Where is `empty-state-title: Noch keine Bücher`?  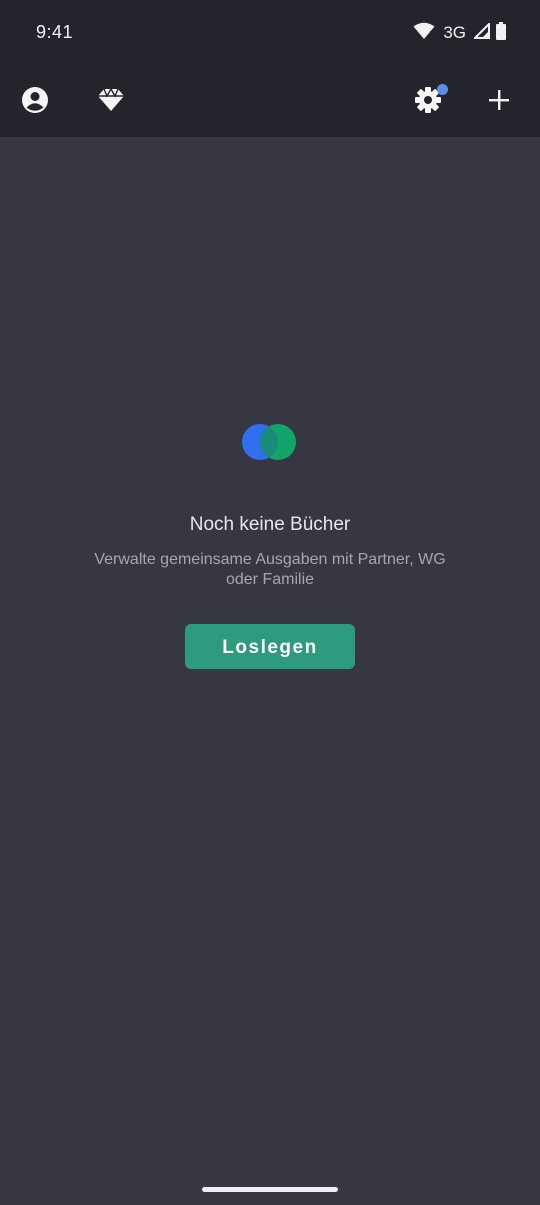 empty-state-title: Noch keine Bücher is located at coordinates (270, 524).